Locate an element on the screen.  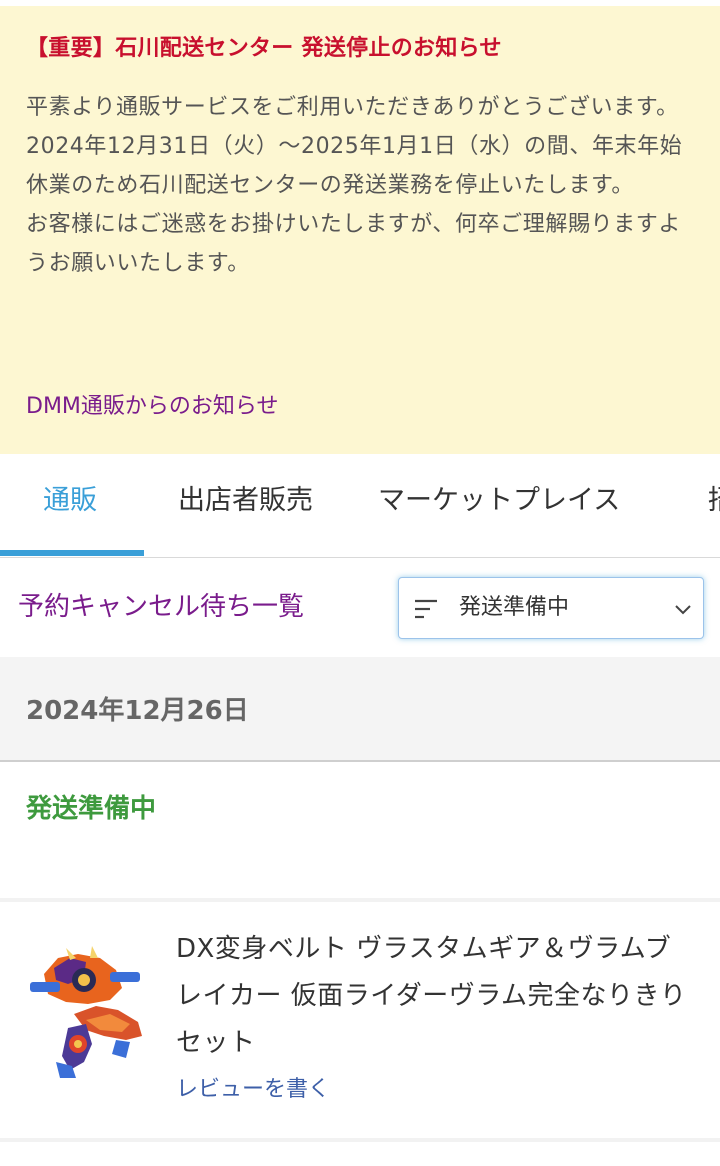
tab-seller-sales: 出店者販売 is located at coordinates (245, 505).